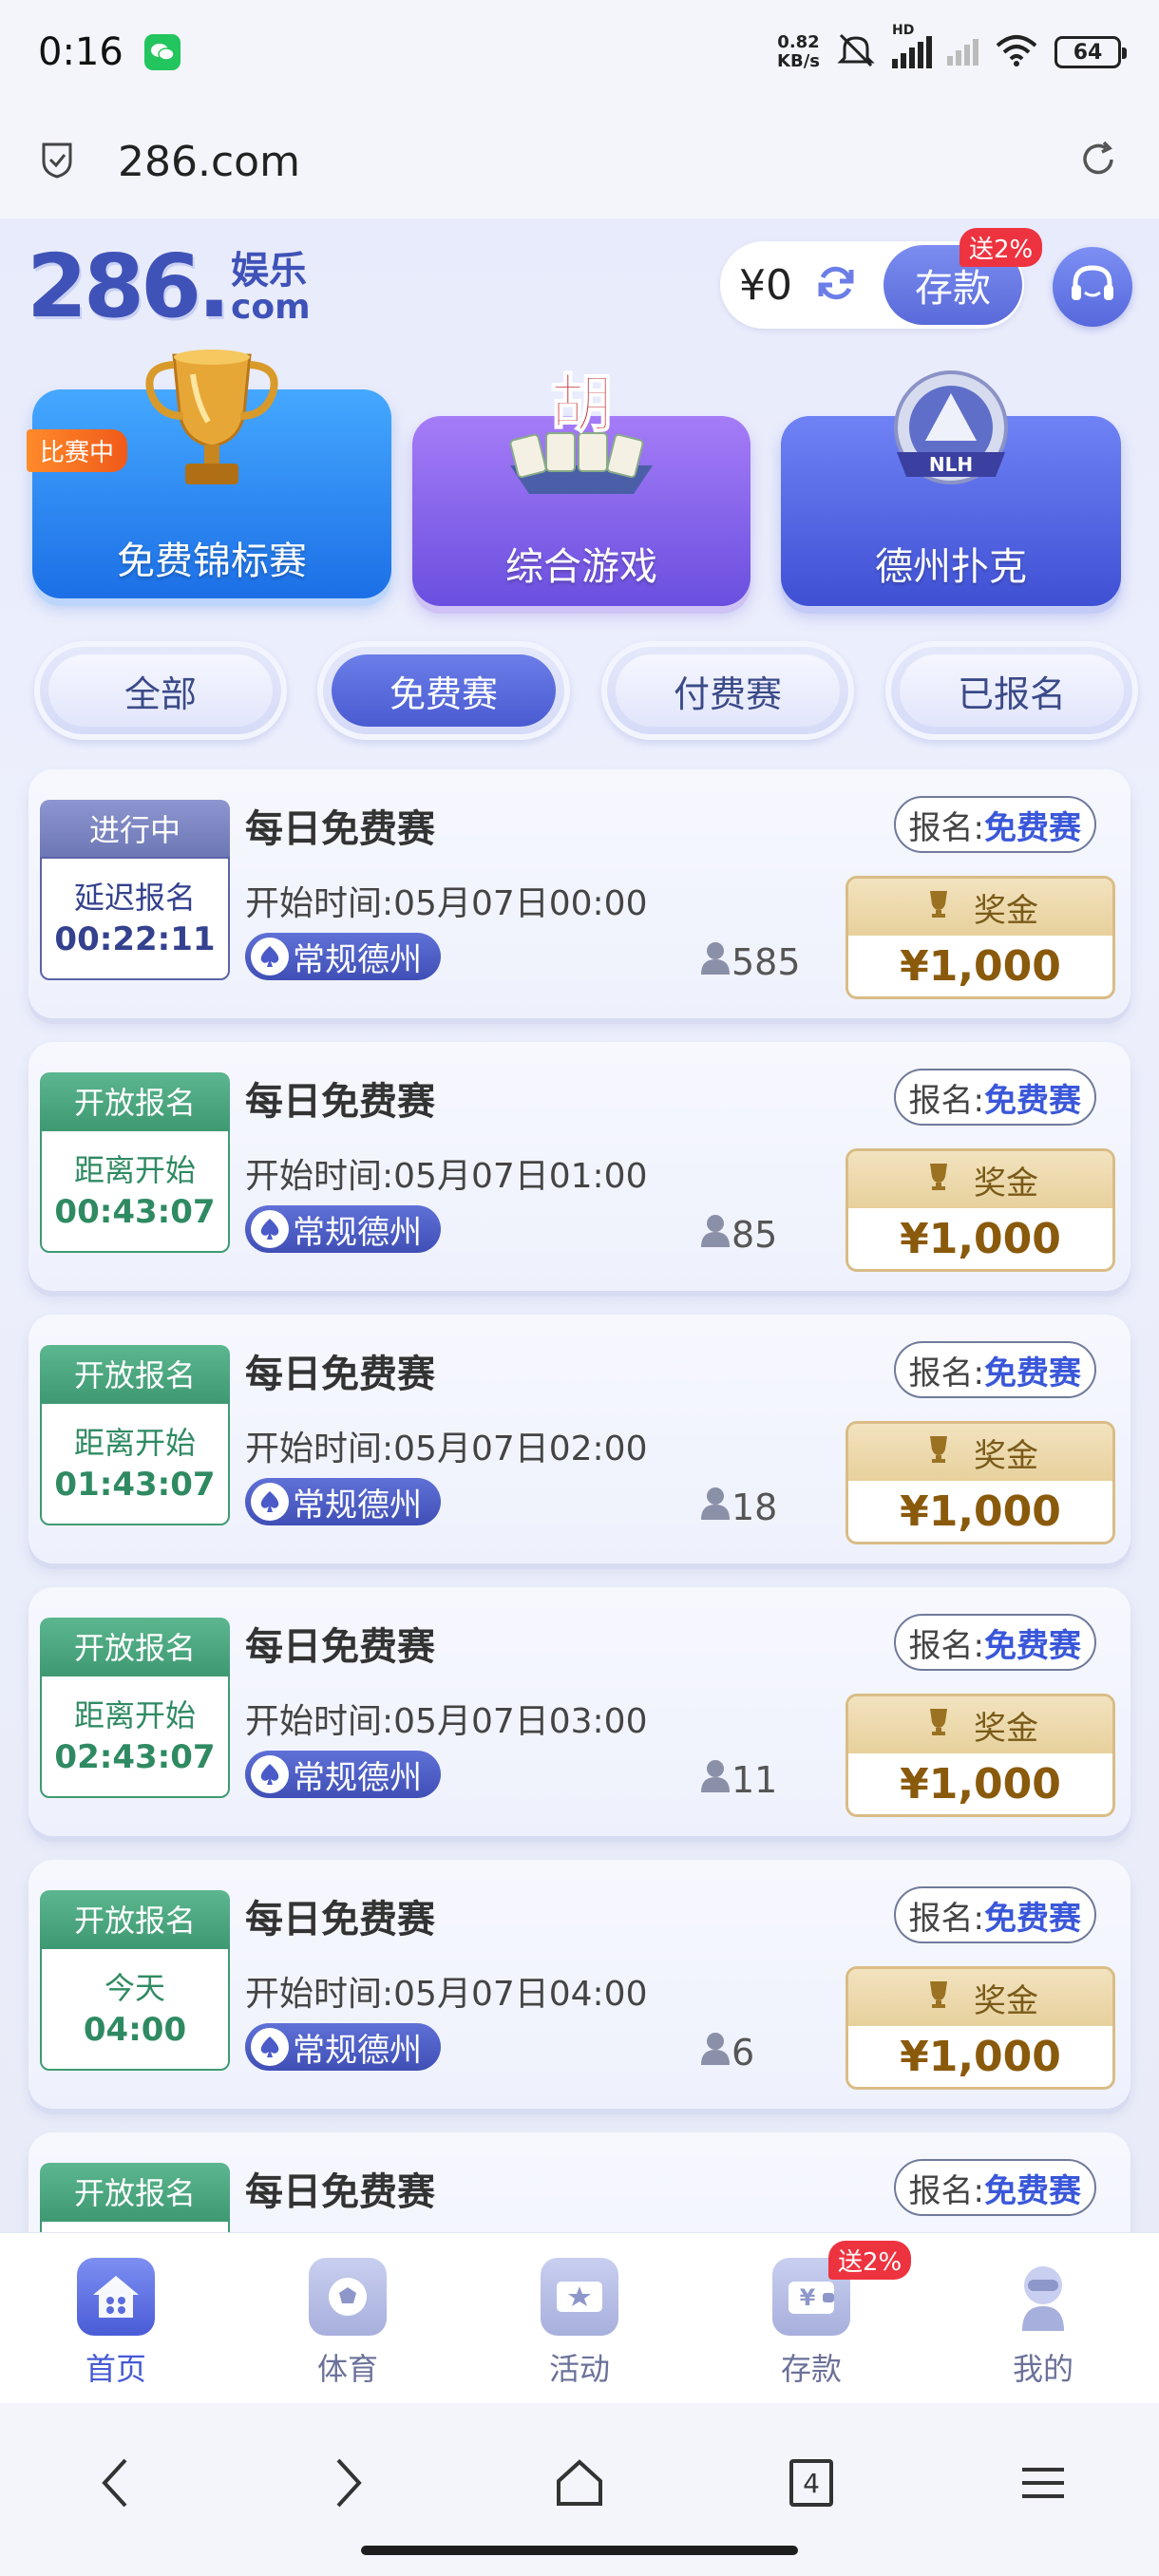 The height and width of the screenshot is (2576, 1159). Describe the element at coordinates (1098, 161) in the screenshot. I see `reload-icon` at that location.